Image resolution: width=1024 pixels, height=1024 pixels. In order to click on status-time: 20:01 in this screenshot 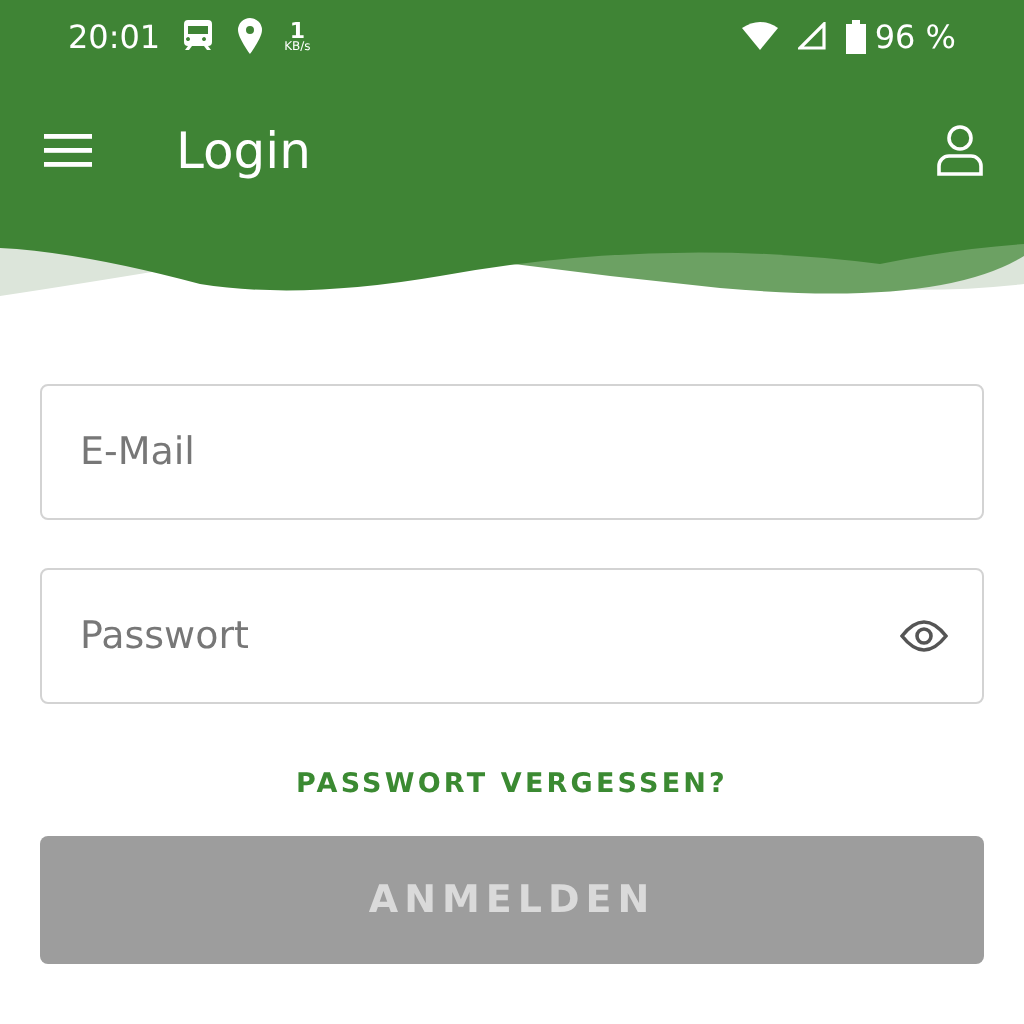, I will do `click(114, 36)`.